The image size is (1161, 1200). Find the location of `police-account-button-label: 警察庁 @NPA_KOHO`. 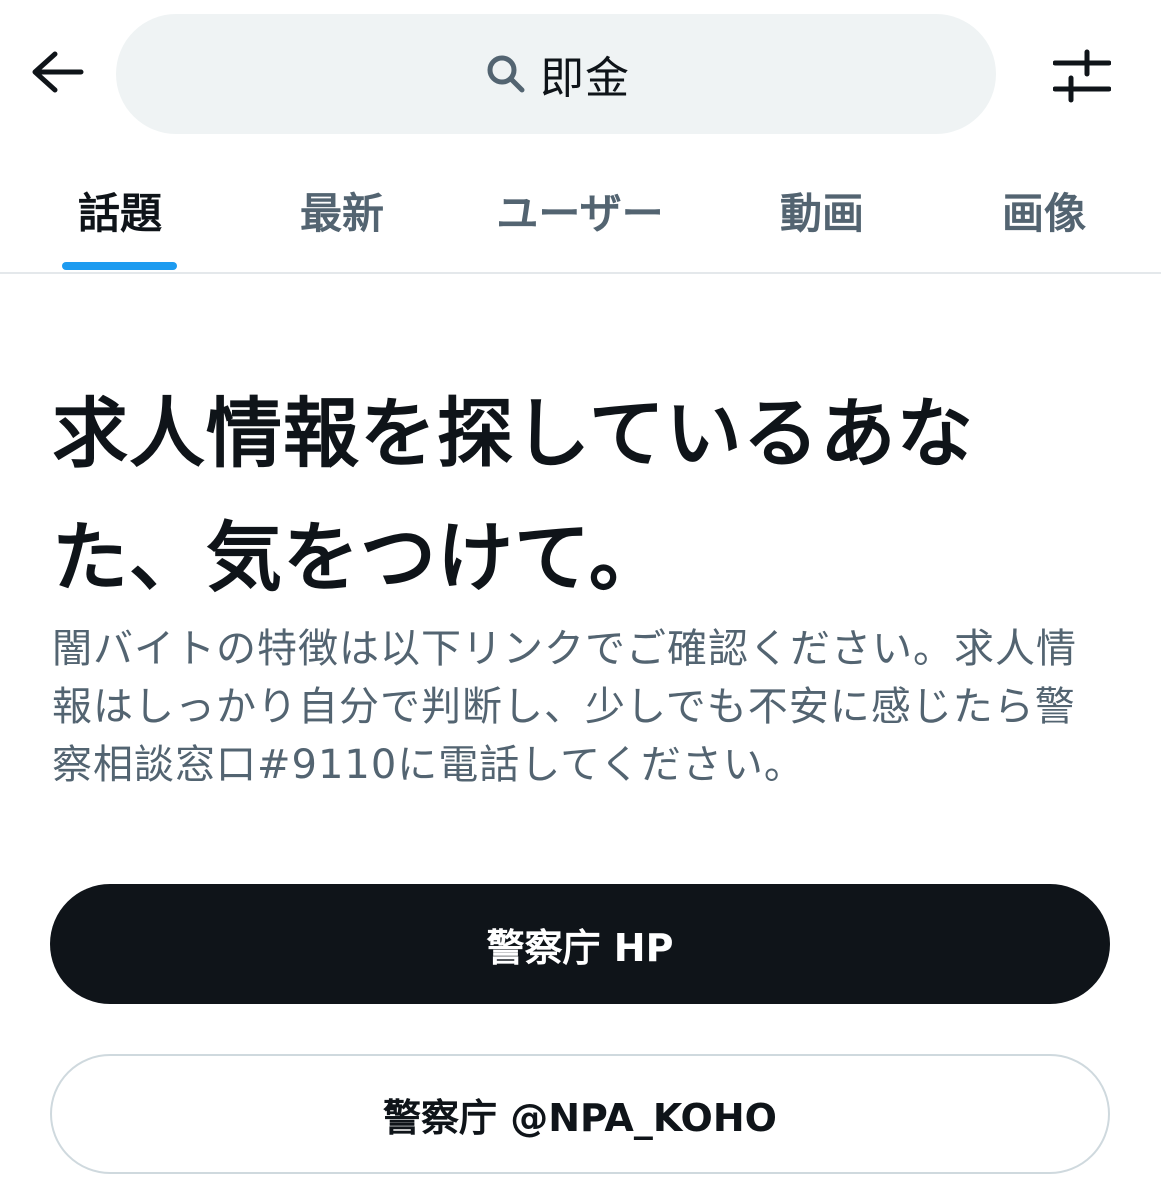

police-account-button-label: 警察庁 @NPA_KOHO is located at coordinates (580, 1117).